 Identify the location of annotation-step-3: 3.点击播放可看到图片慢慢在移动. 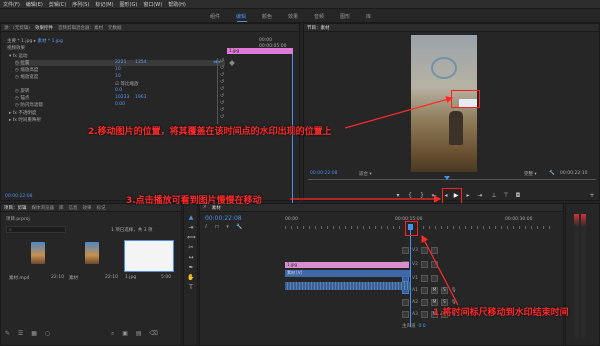
(194, 201).